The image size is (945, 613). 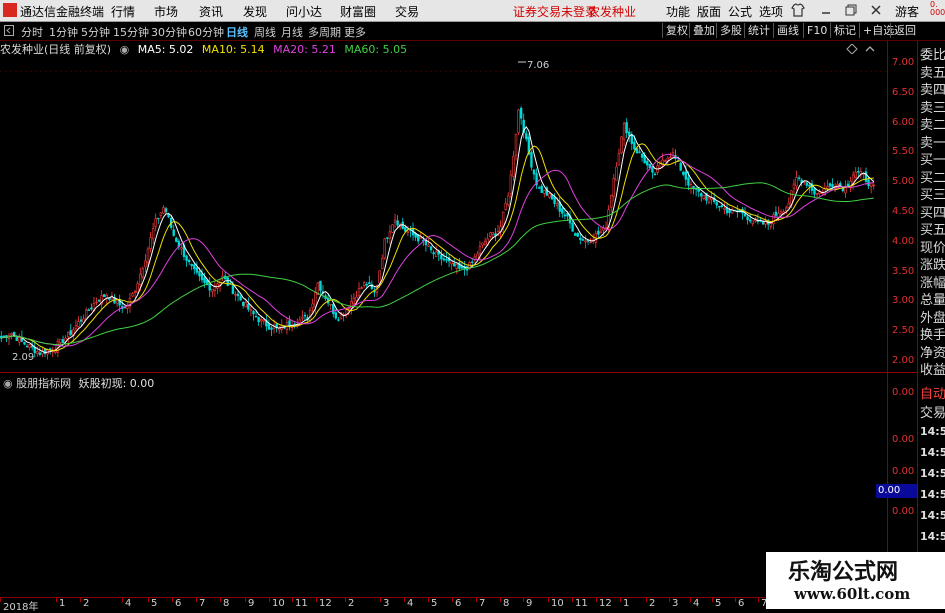 What do you see at coordinates (932, 108) in the screenshot?
I see `panel-label: 卖三` at bounding box center [932, 108].